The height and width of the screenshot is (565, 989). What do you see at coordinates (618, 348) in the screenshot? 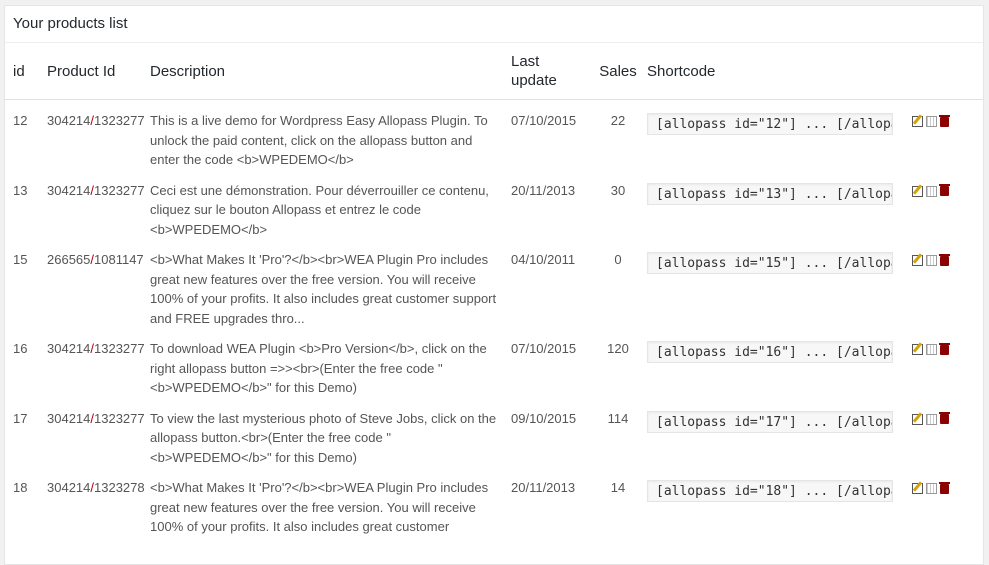
I see `row-sales: 120` at bounding box center [618, 348].